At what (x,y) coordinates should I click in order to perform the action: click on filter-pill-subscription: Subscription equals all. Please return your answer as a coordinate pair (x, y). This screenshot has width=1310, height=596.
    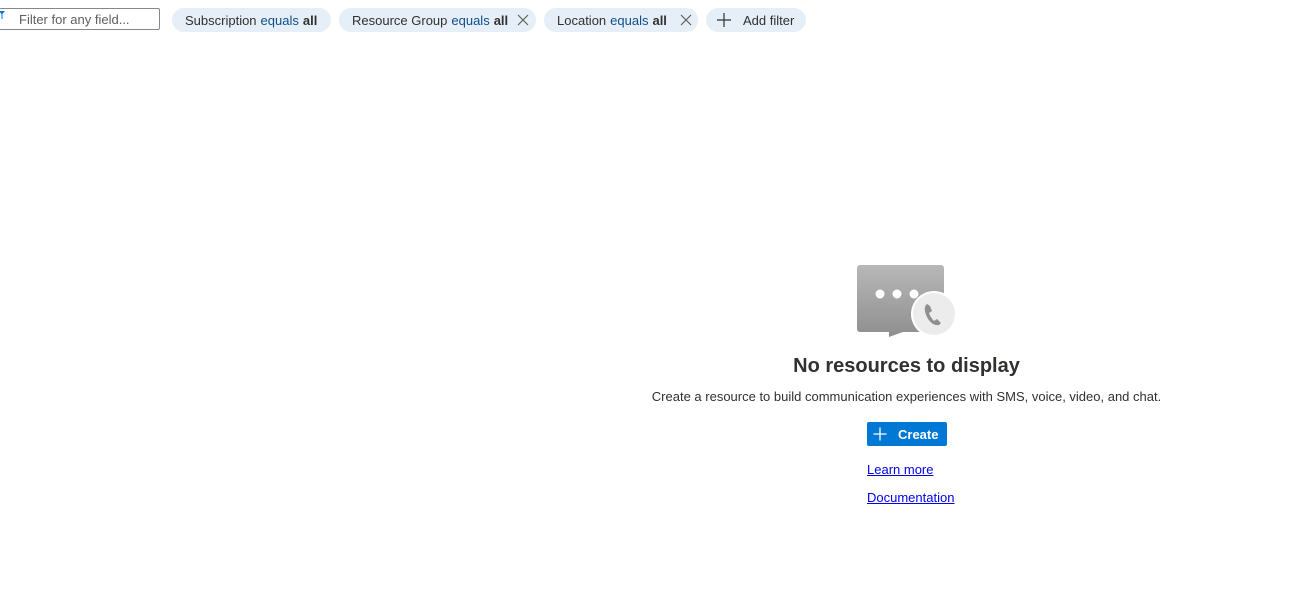
    Looking at the image, I should click on (251, 20).